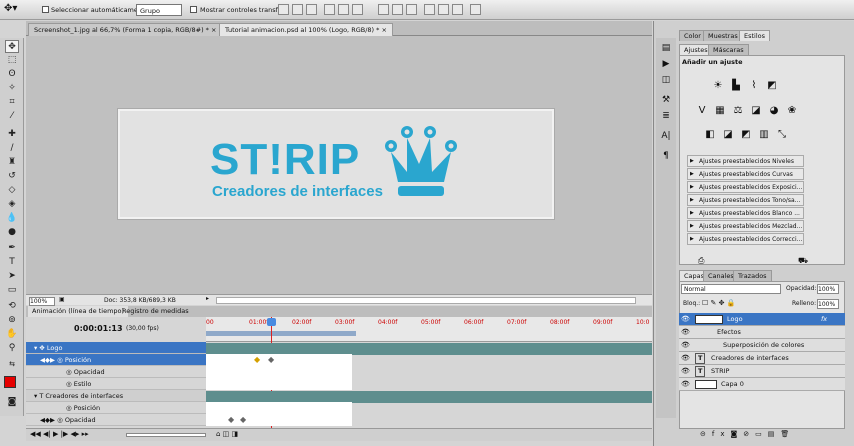 The image size is (854, 446). Describe the element at coordinates (12, 218) in the screenshot. I see `blur-tool-icon: 💧` at that location.